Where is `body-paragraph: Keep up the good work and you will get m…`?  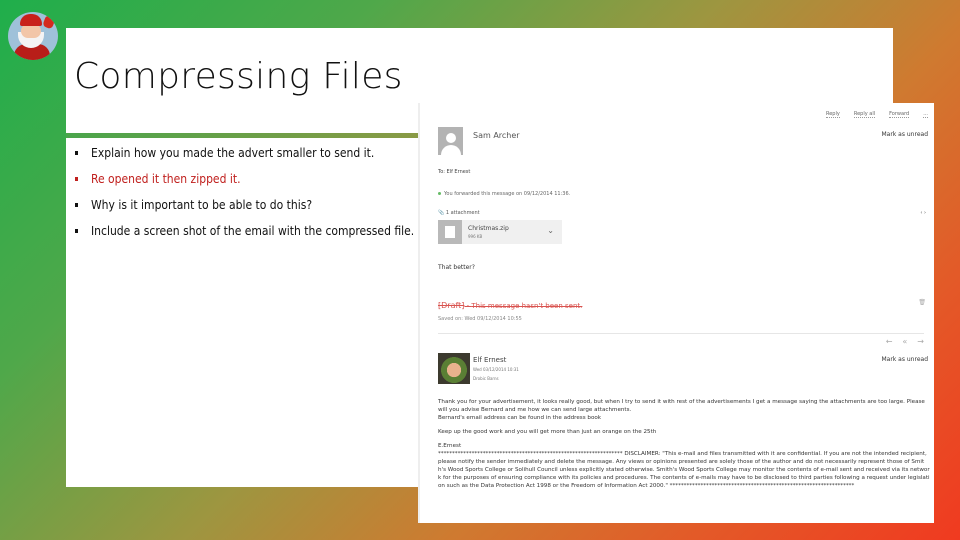
body-paragraph: Keep up the good work and you will get m… is located at coordinates (547, 432).